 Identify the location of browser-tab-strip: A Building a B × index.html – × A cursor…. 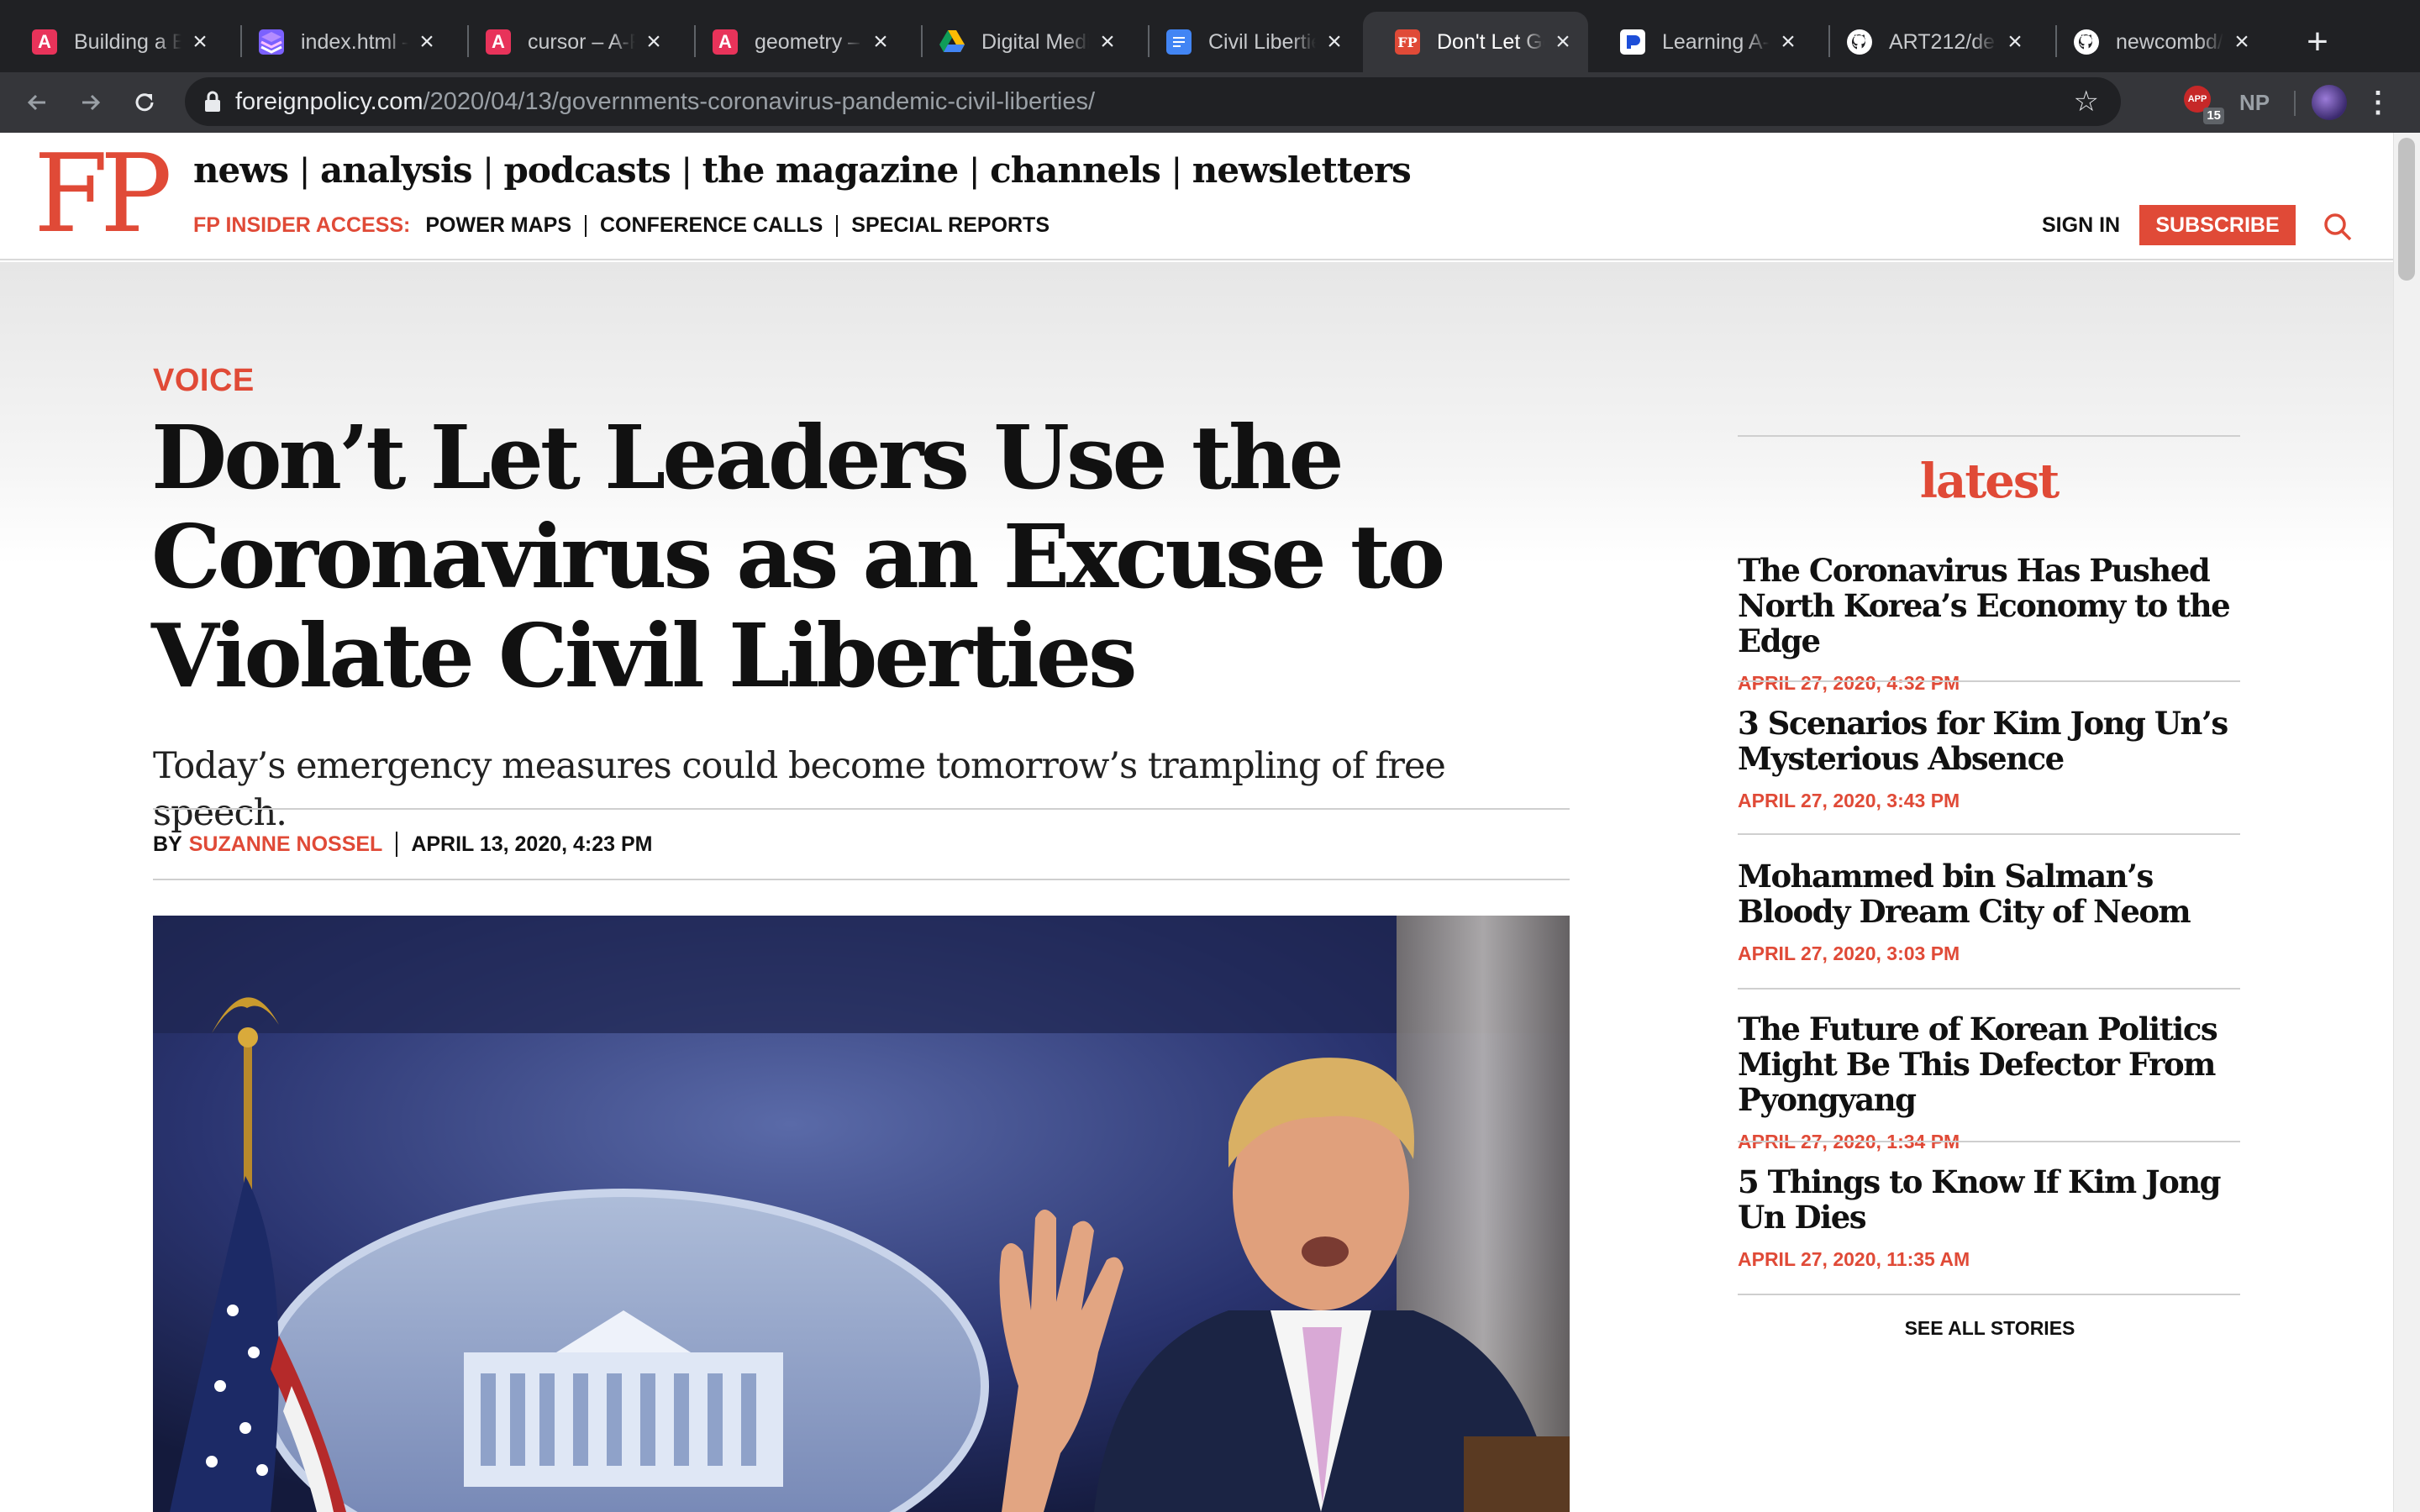
(1210, 36).